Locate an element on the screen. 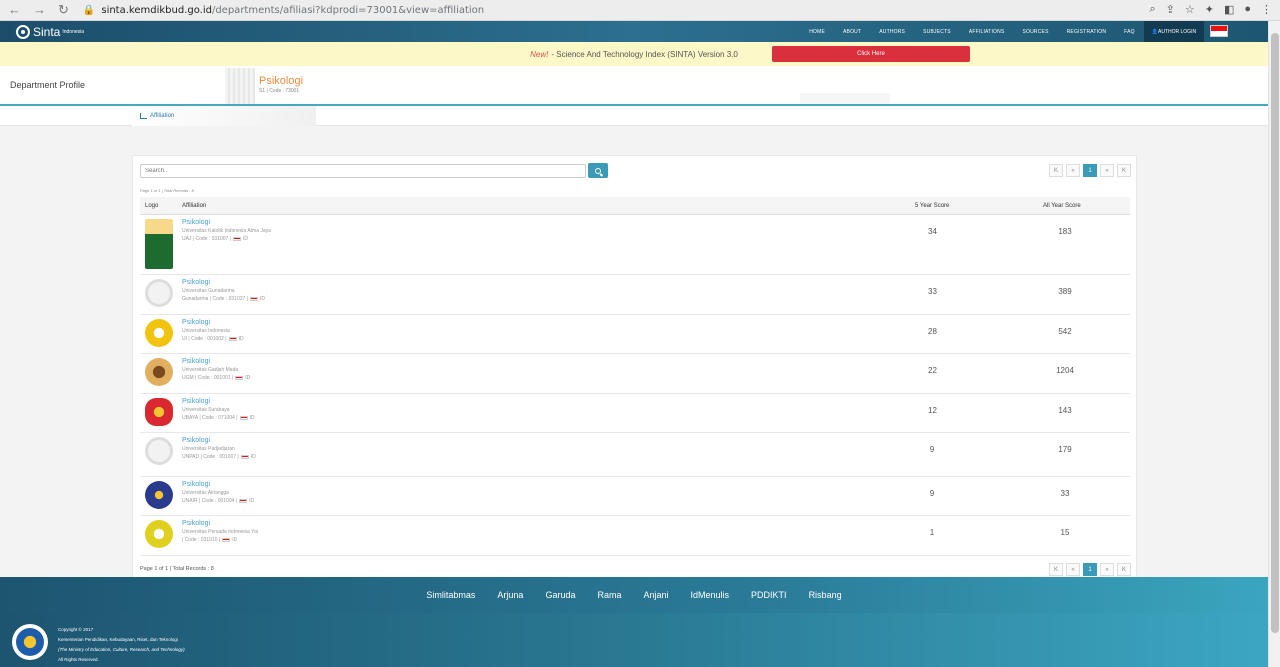 This screenshot has height=667, width=1280. footer-link-pddikti: PDDIKTI is located at coordinates (769, 595).